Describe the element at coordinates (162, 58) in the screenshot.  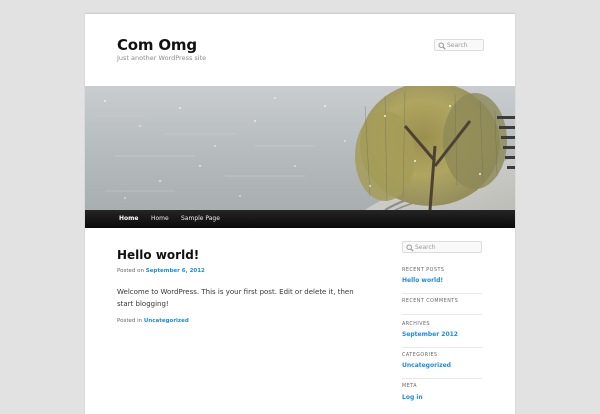
I see `site-tagline: Just another WordPress site` at that location.